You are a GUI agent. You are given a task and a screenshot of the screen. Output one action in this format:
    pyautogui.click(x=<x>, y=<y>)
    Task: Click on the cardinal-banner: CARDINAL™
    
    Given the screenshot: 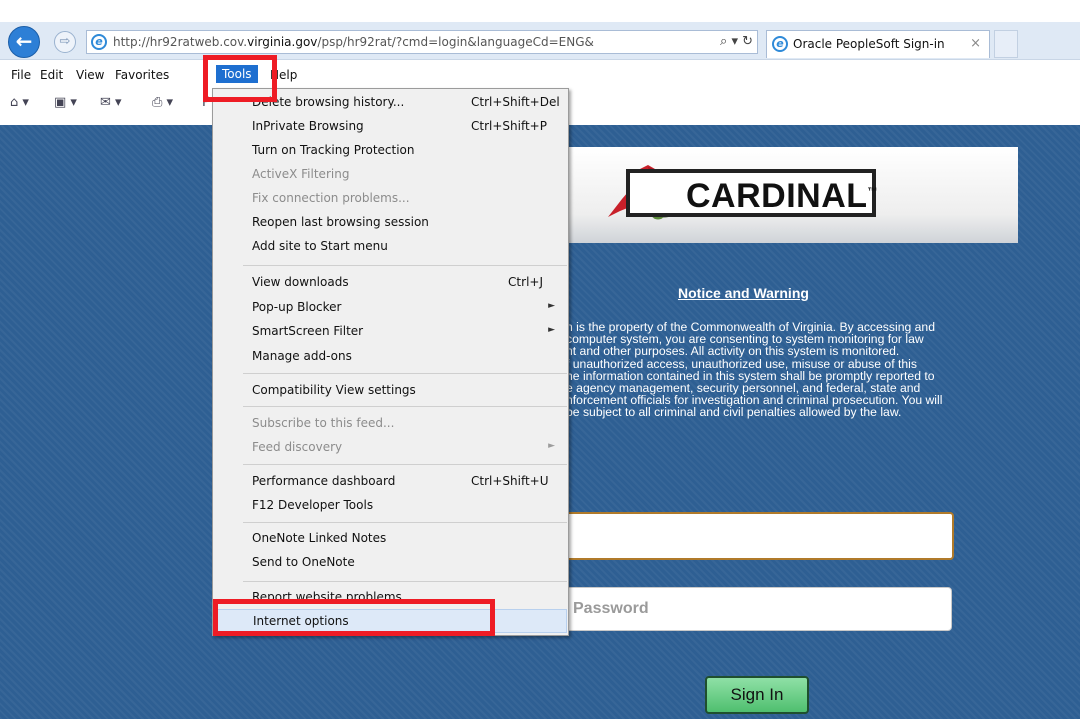 What is the action you would take?
    pyautogui.click(x=769, y=195)
    